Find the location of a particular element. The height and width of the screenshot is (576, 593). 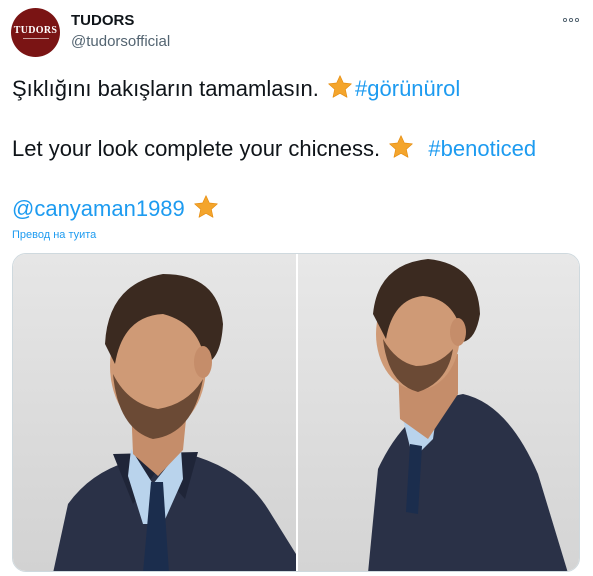

tweet-text-turkish: Şıklığını bakışların tamamlasın. is located at coordinates (169, 88).